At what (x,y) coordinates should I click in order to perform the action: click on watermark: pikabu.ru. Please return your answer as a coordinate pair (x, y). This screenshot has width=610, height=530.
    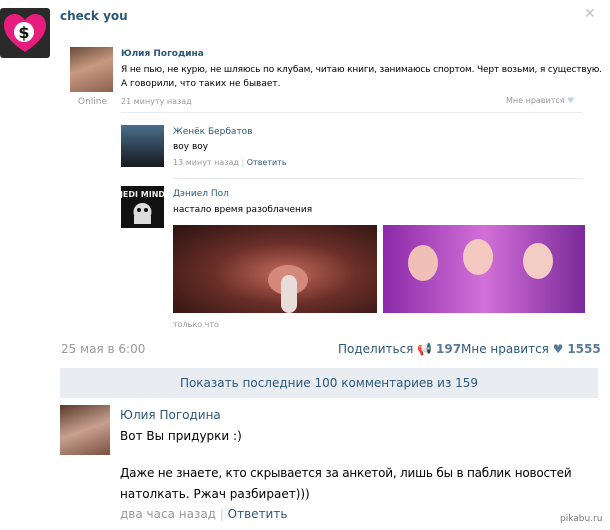
    Looking at the image, I should click on (581, 519).